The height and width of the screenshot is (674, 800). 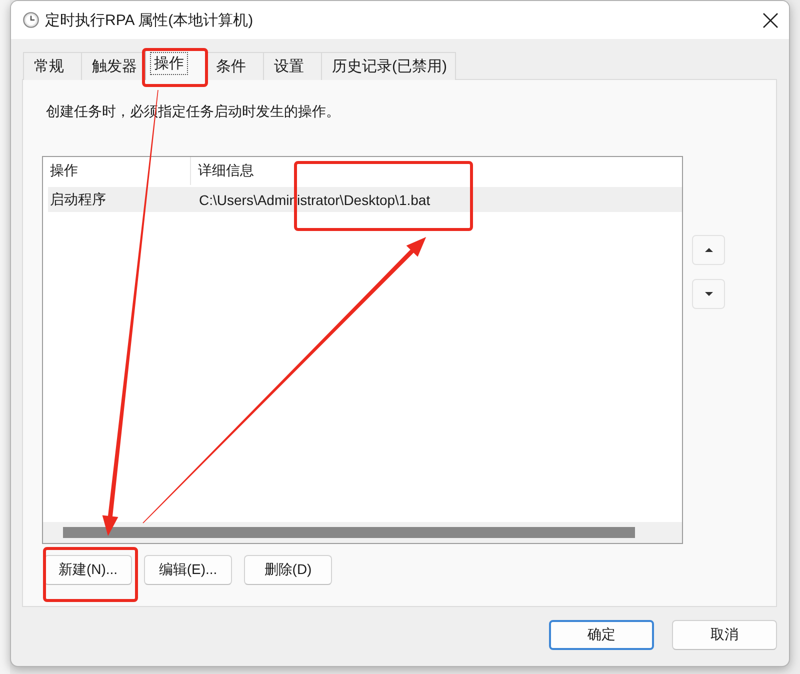 I want to click on clock-icon, so click(x=31, y=20).